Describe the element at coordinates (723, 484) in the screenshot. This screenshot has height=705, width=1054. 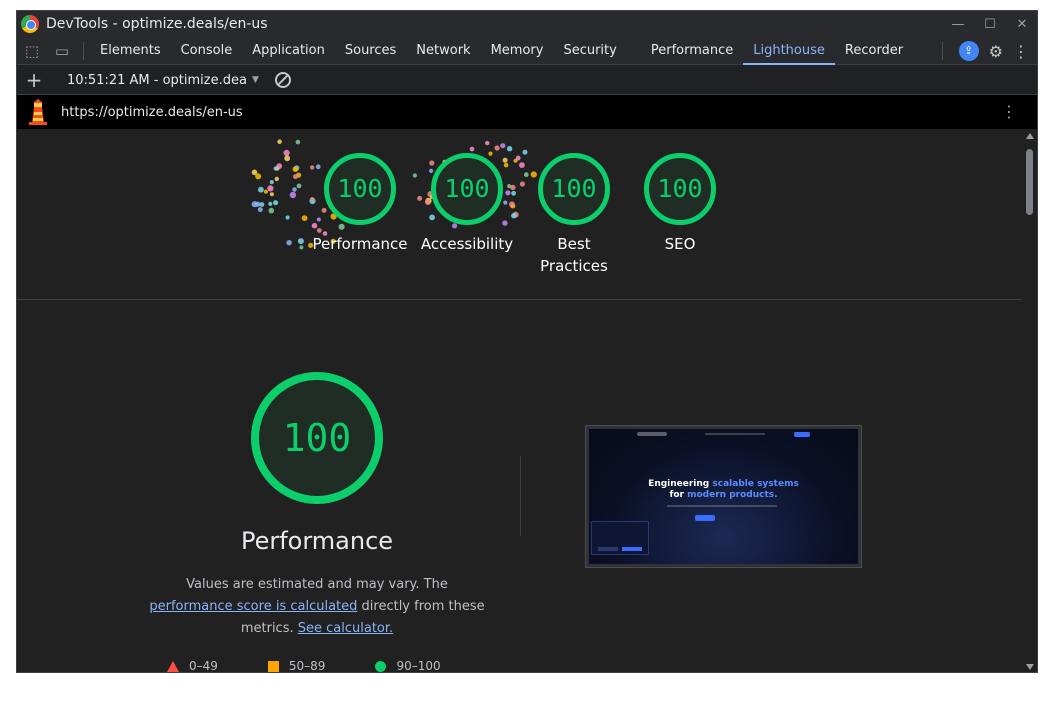
I see `screenshot-headline-1: Engineering scalable systems` at that location.